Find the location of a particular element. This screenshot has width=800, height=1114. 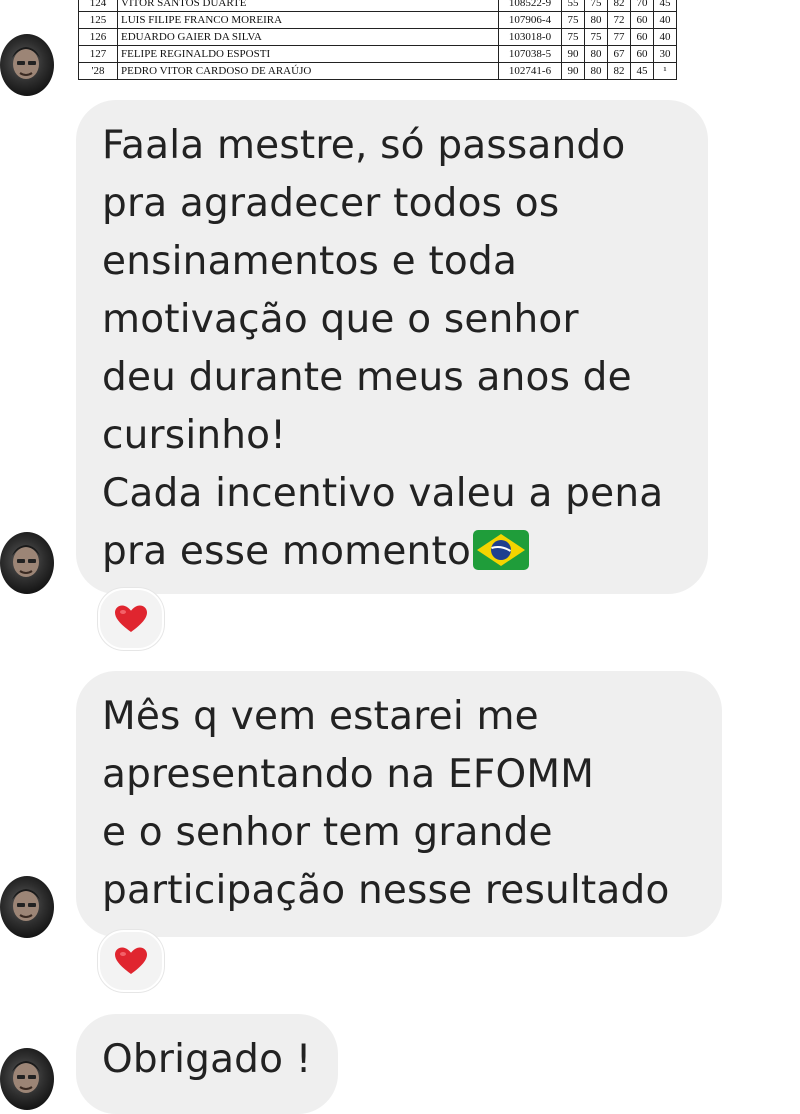

message-text-line: participação nesse resultado is located at coordinates (386, 890).